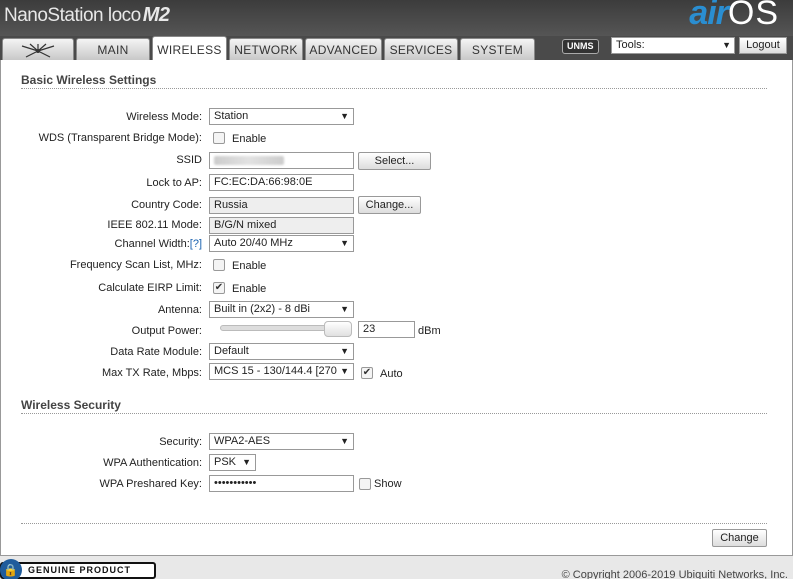 The width and height of the screenshot is (793, 579). I want to click on logout-button: Logout, so click(763, 45).